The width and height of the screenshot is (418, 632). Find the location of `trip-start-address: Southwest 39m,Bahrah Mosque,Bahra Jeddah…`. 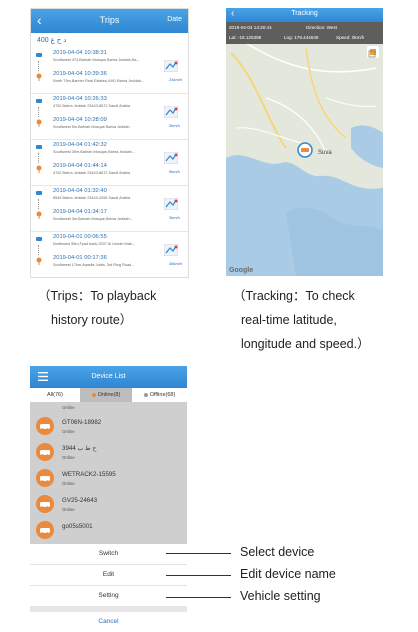

trip-start-address: Southwest 39m,Bahrah Mosque,Bahra Jeddah… is located at coordinates (94, 152).